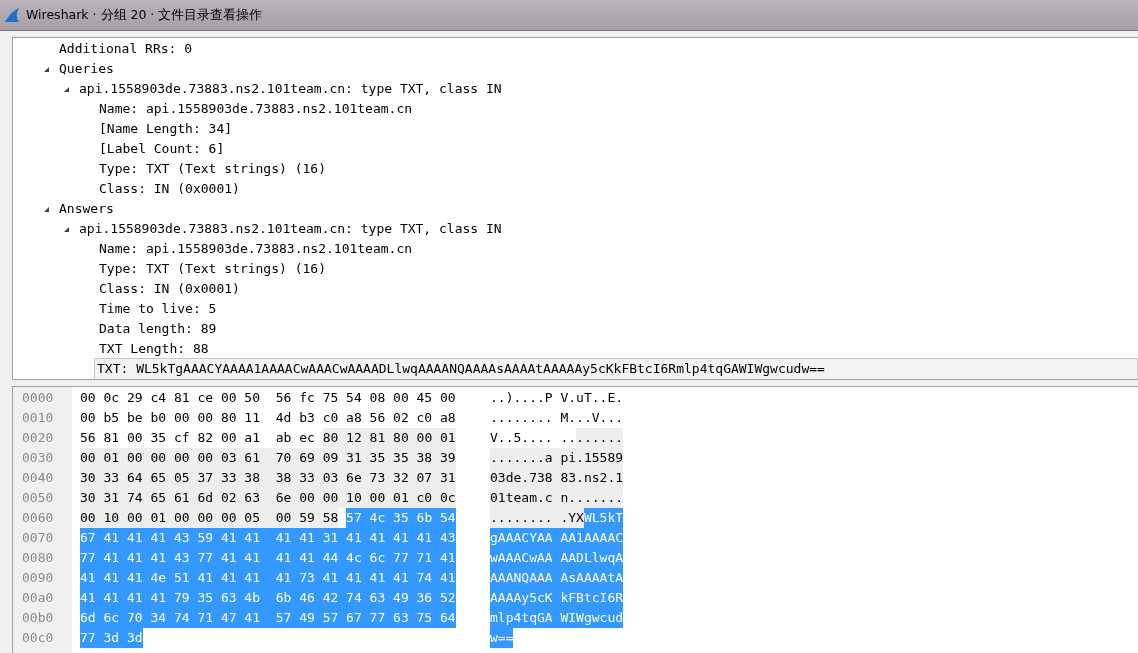 The image size is (1138, 653). What do you see at coordinates (38, 438) in the screenshot?
I see `byte-offset: 0020` at bounding box center [38, 438].